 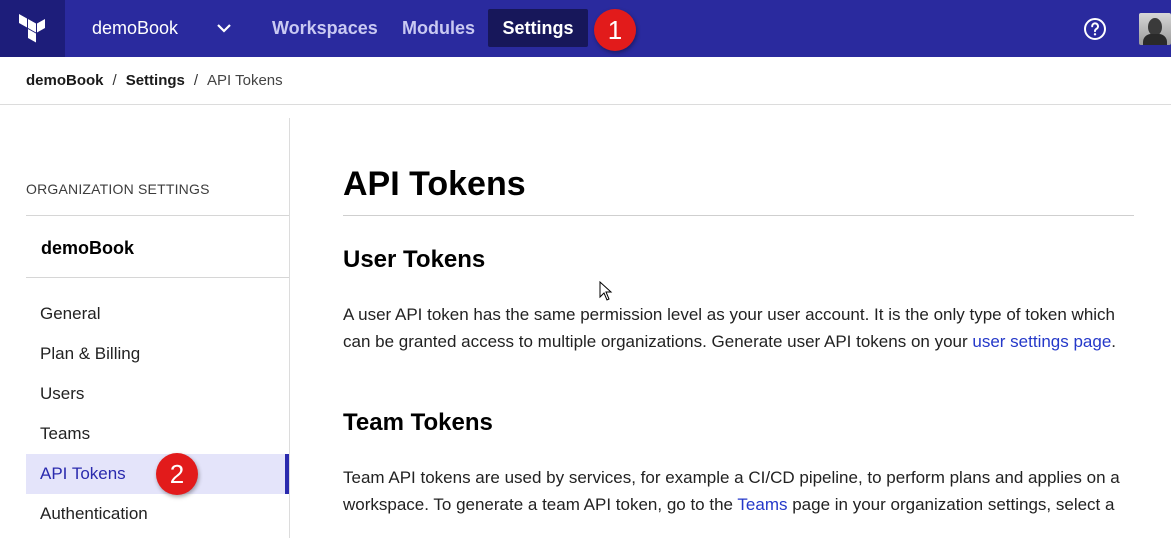 I want to click on user-avatar, so click(x=1155, y=29).